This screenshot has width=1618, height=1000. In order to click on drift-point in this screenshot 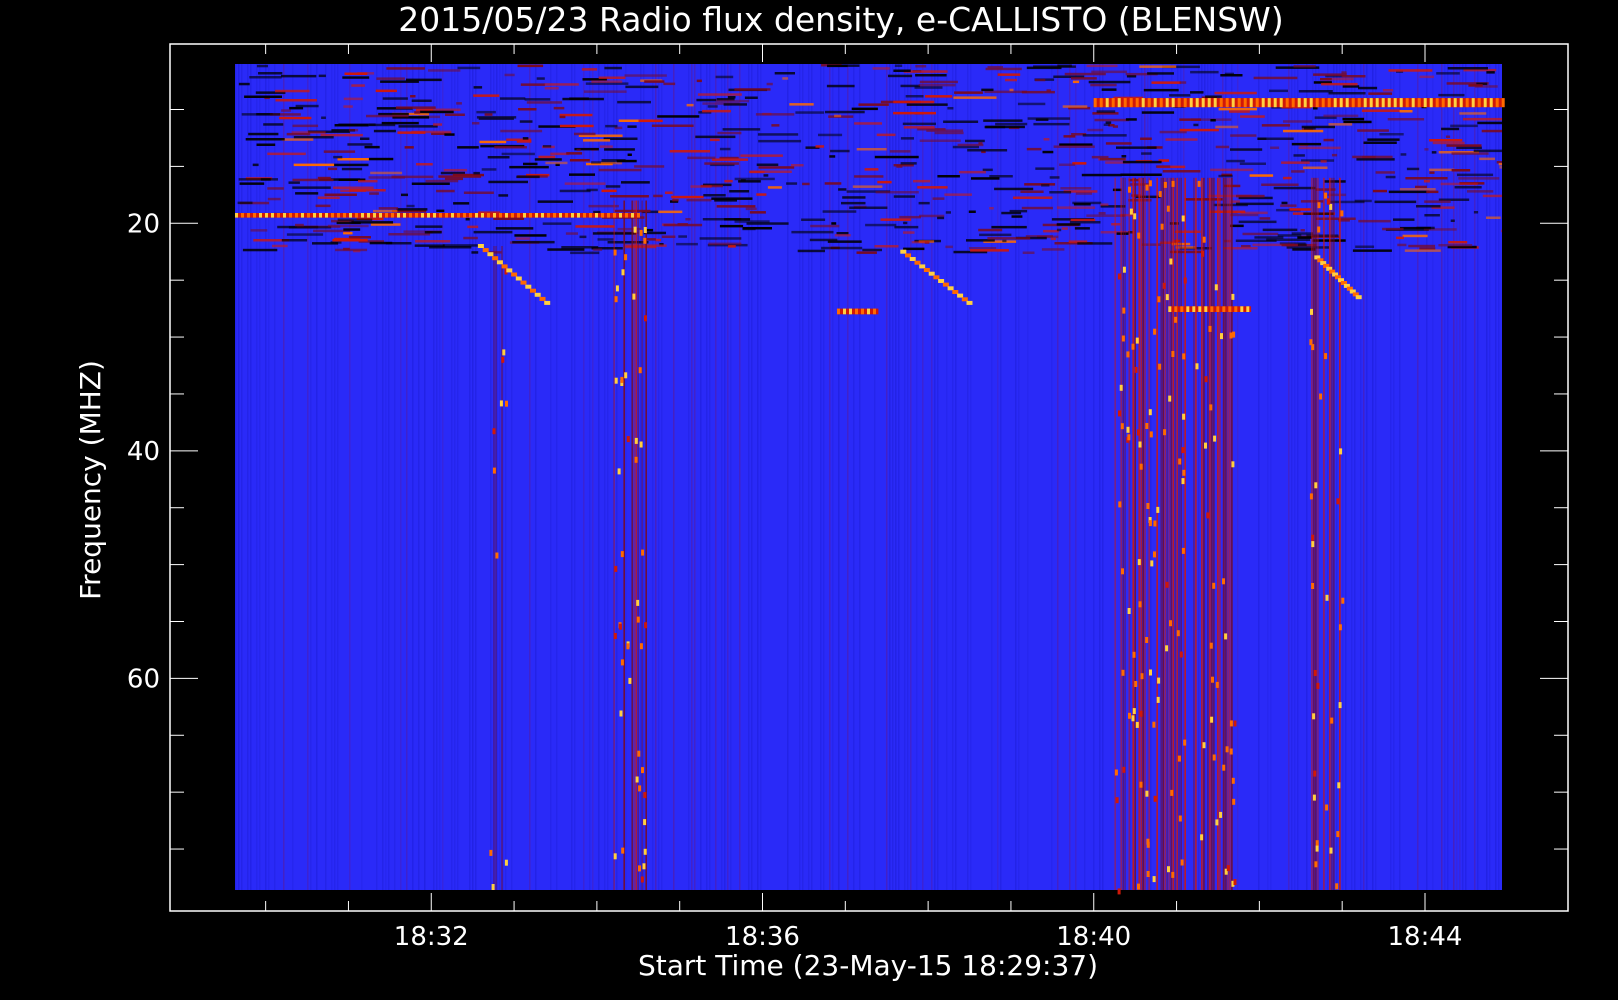, I will do `click(912, 259)`.